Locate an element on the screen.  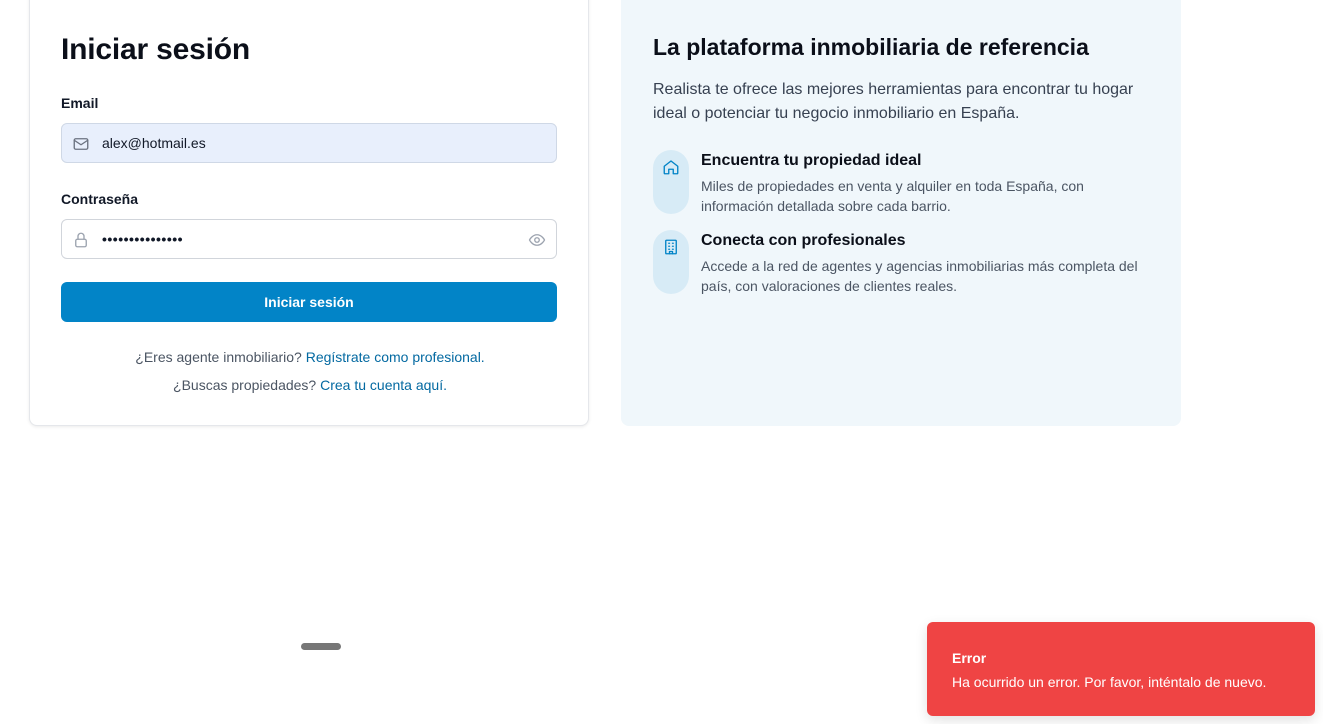
email-value: alex@hotmail.es is located at coordinates (154, 143).